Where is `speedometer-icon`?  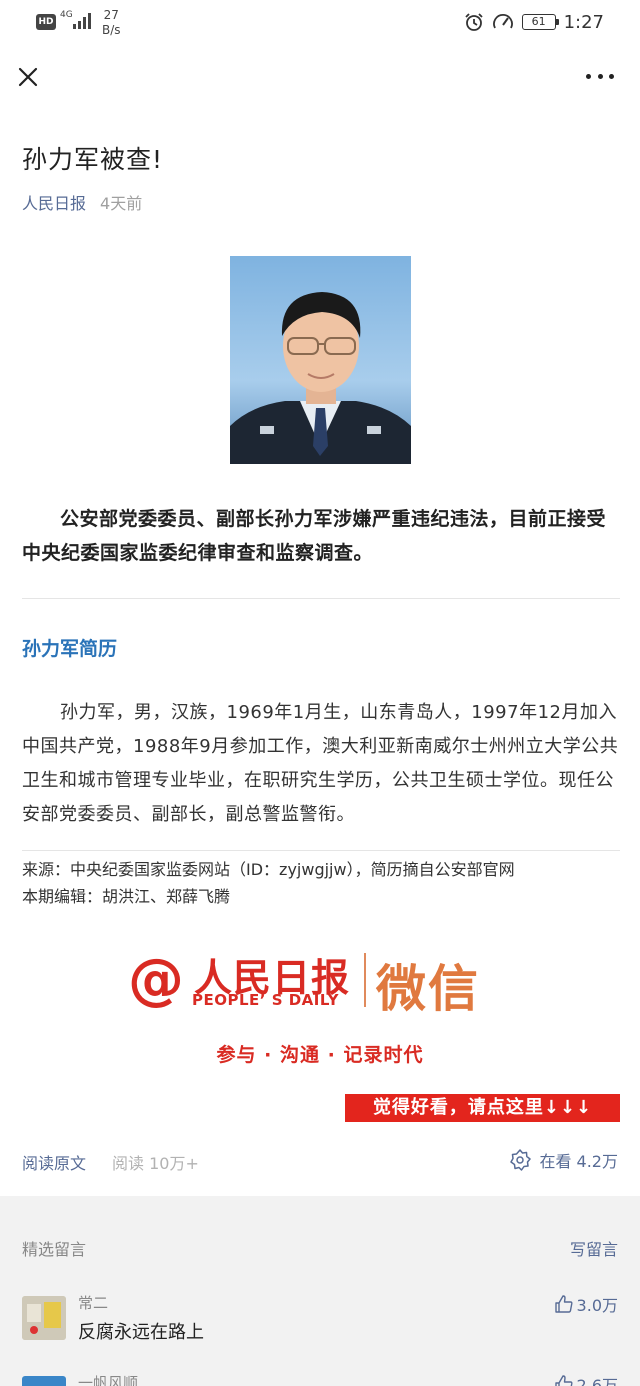 speedometer-icon is located at coordinates (502, 21).